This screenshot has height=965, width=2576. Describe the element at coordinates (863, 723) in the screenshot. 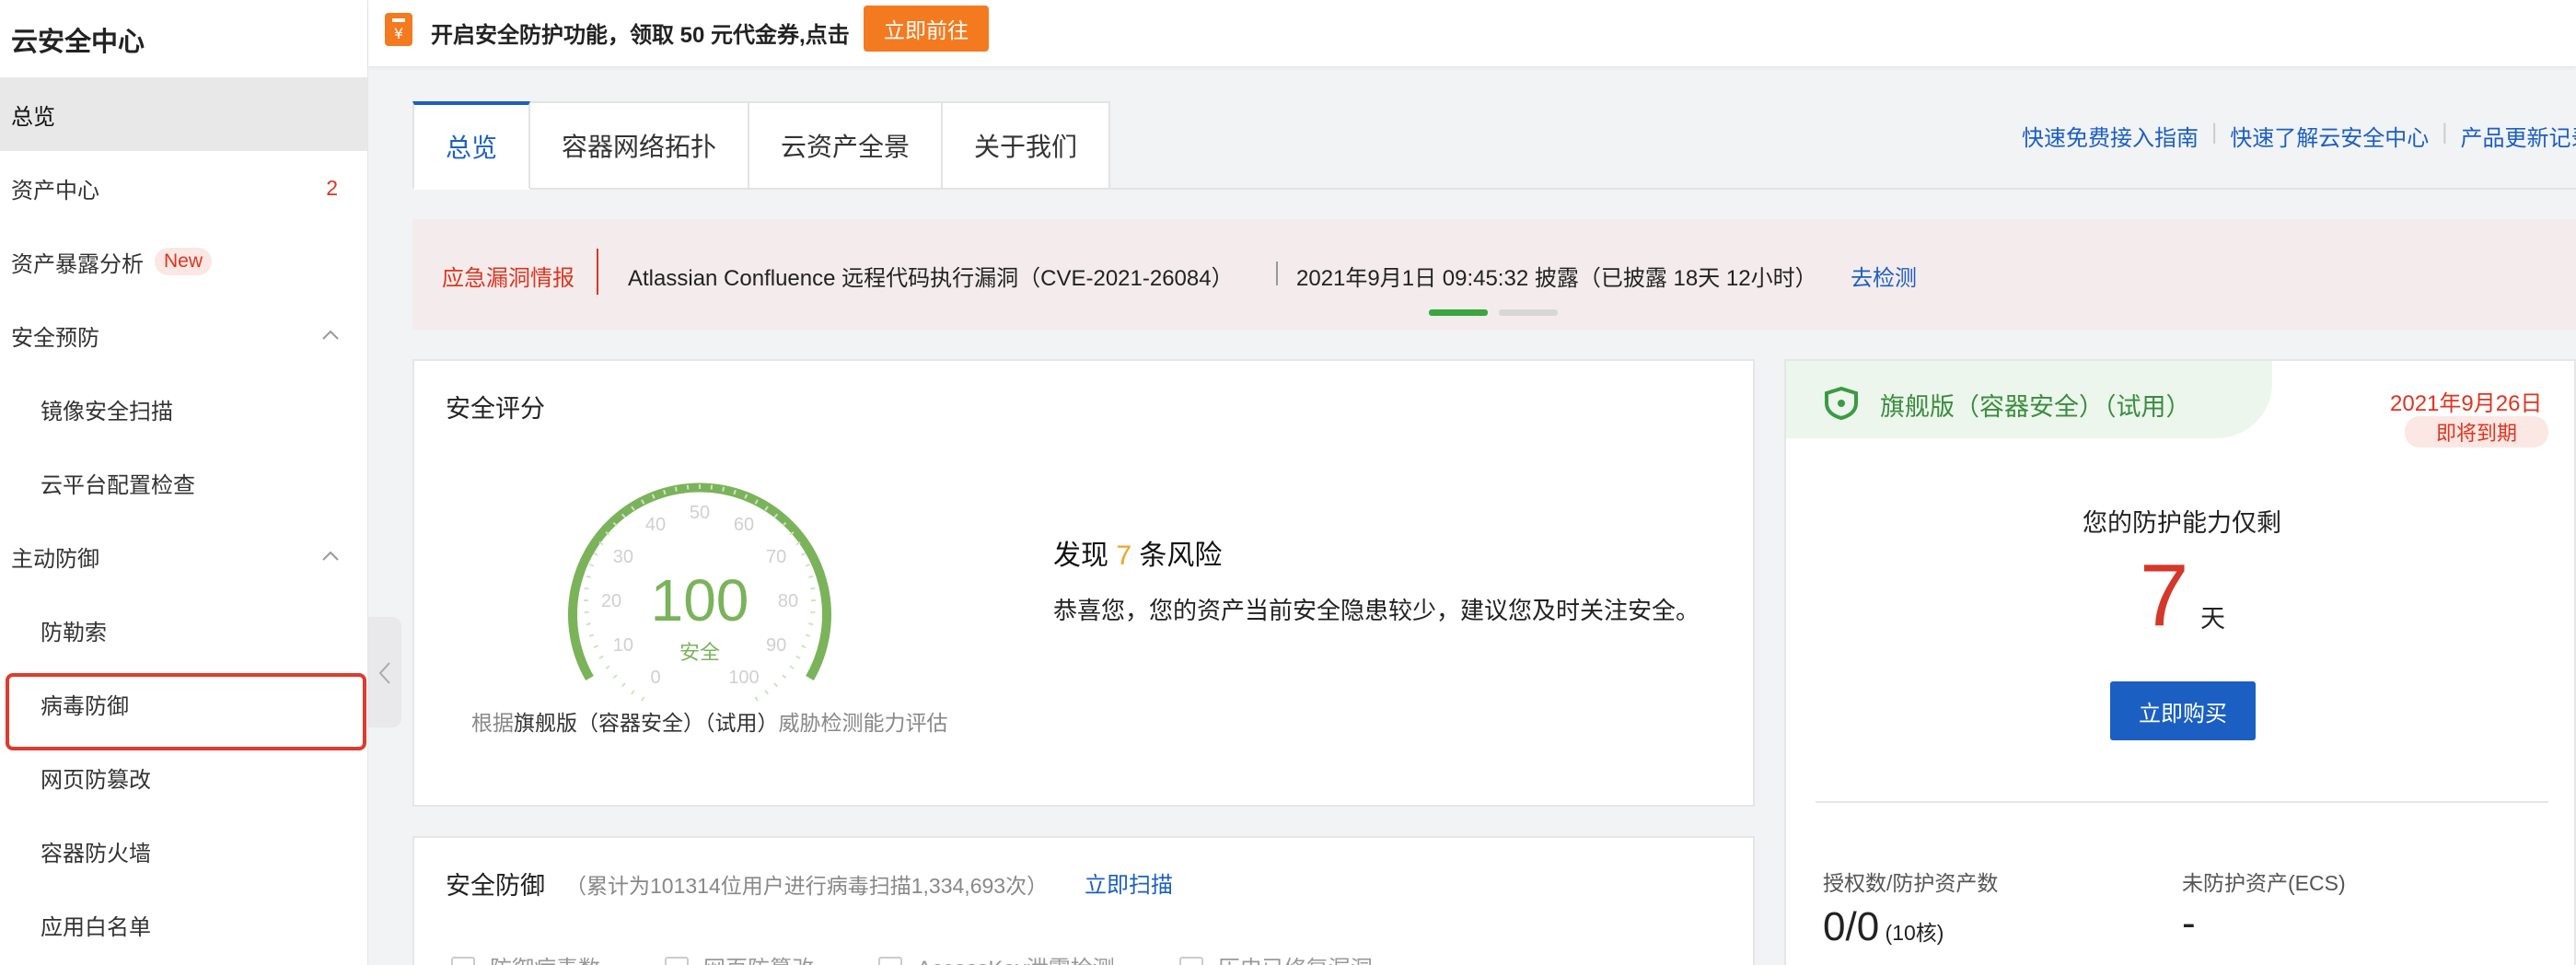

I see `eval-suffix: 威胁检测能力评估` at that location.